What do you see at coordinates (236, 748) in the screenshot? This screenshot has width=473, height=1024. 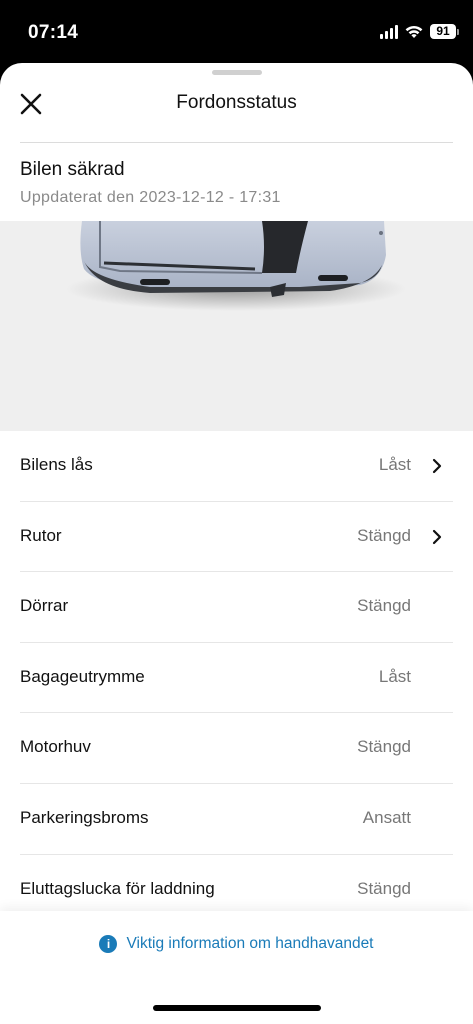 I see `status-row-hood: Motorhuv Stängd` at bounding box center [236, 748].